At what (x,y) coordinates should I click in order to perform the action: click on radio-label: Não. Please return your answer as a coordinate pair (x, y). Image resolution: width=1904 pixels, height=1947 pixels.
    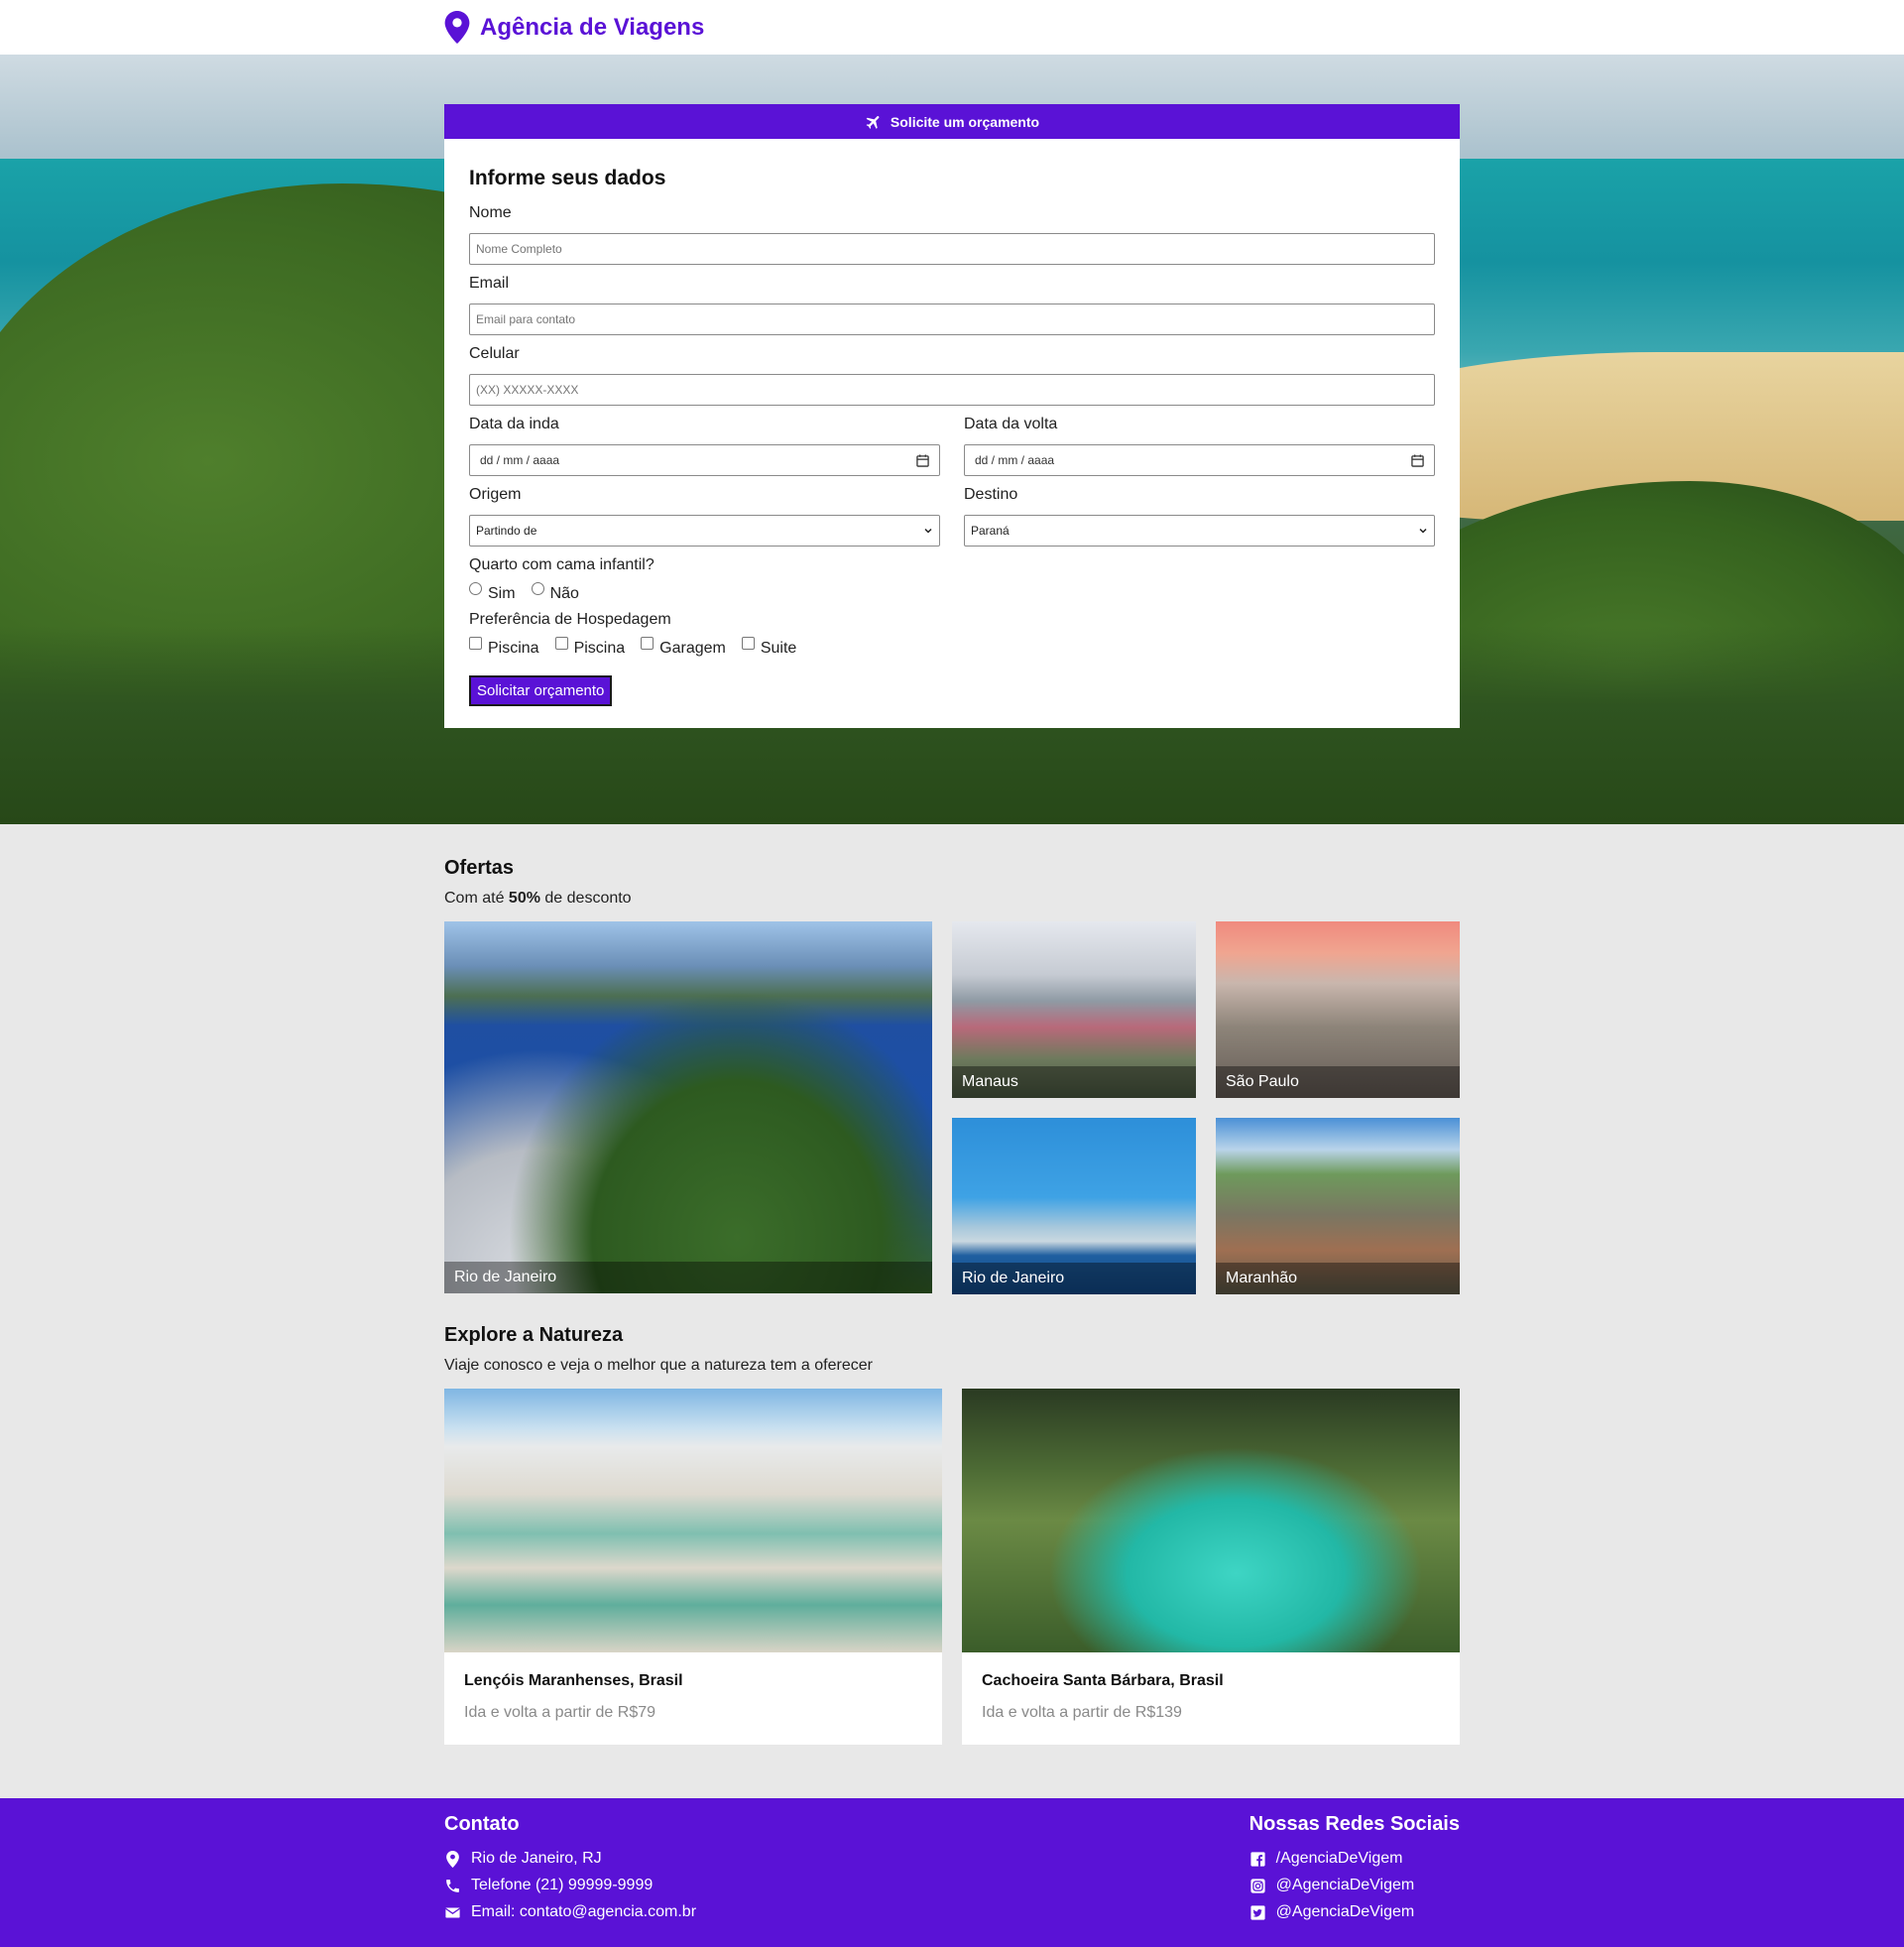
    Looking at the image, I should click on (564, 593).